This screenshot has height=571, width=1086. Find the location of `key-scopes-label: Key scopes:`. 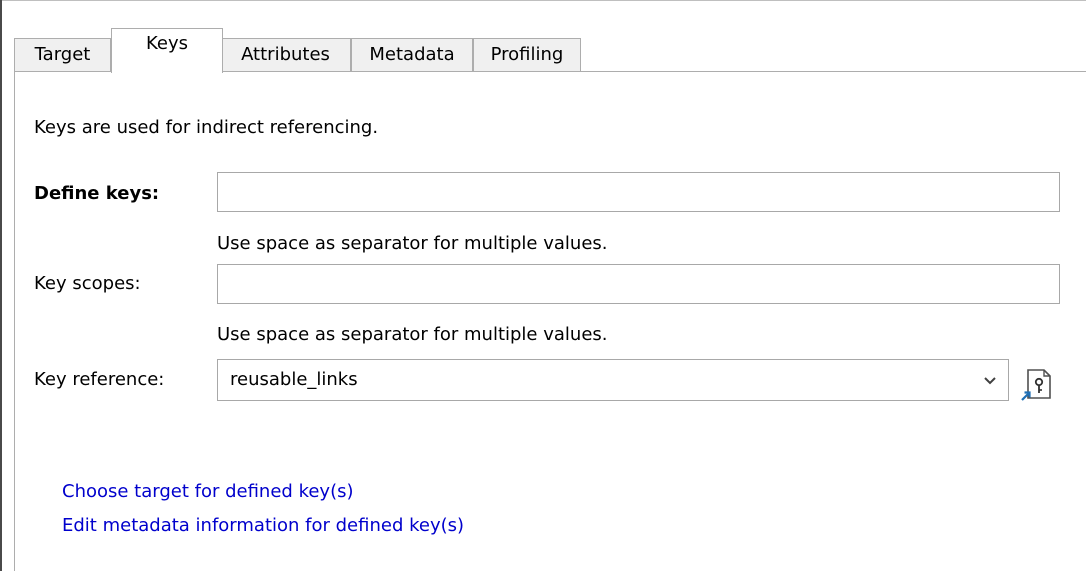

key-scopes-label: Key scopes: is located at coordinates (87, 283).